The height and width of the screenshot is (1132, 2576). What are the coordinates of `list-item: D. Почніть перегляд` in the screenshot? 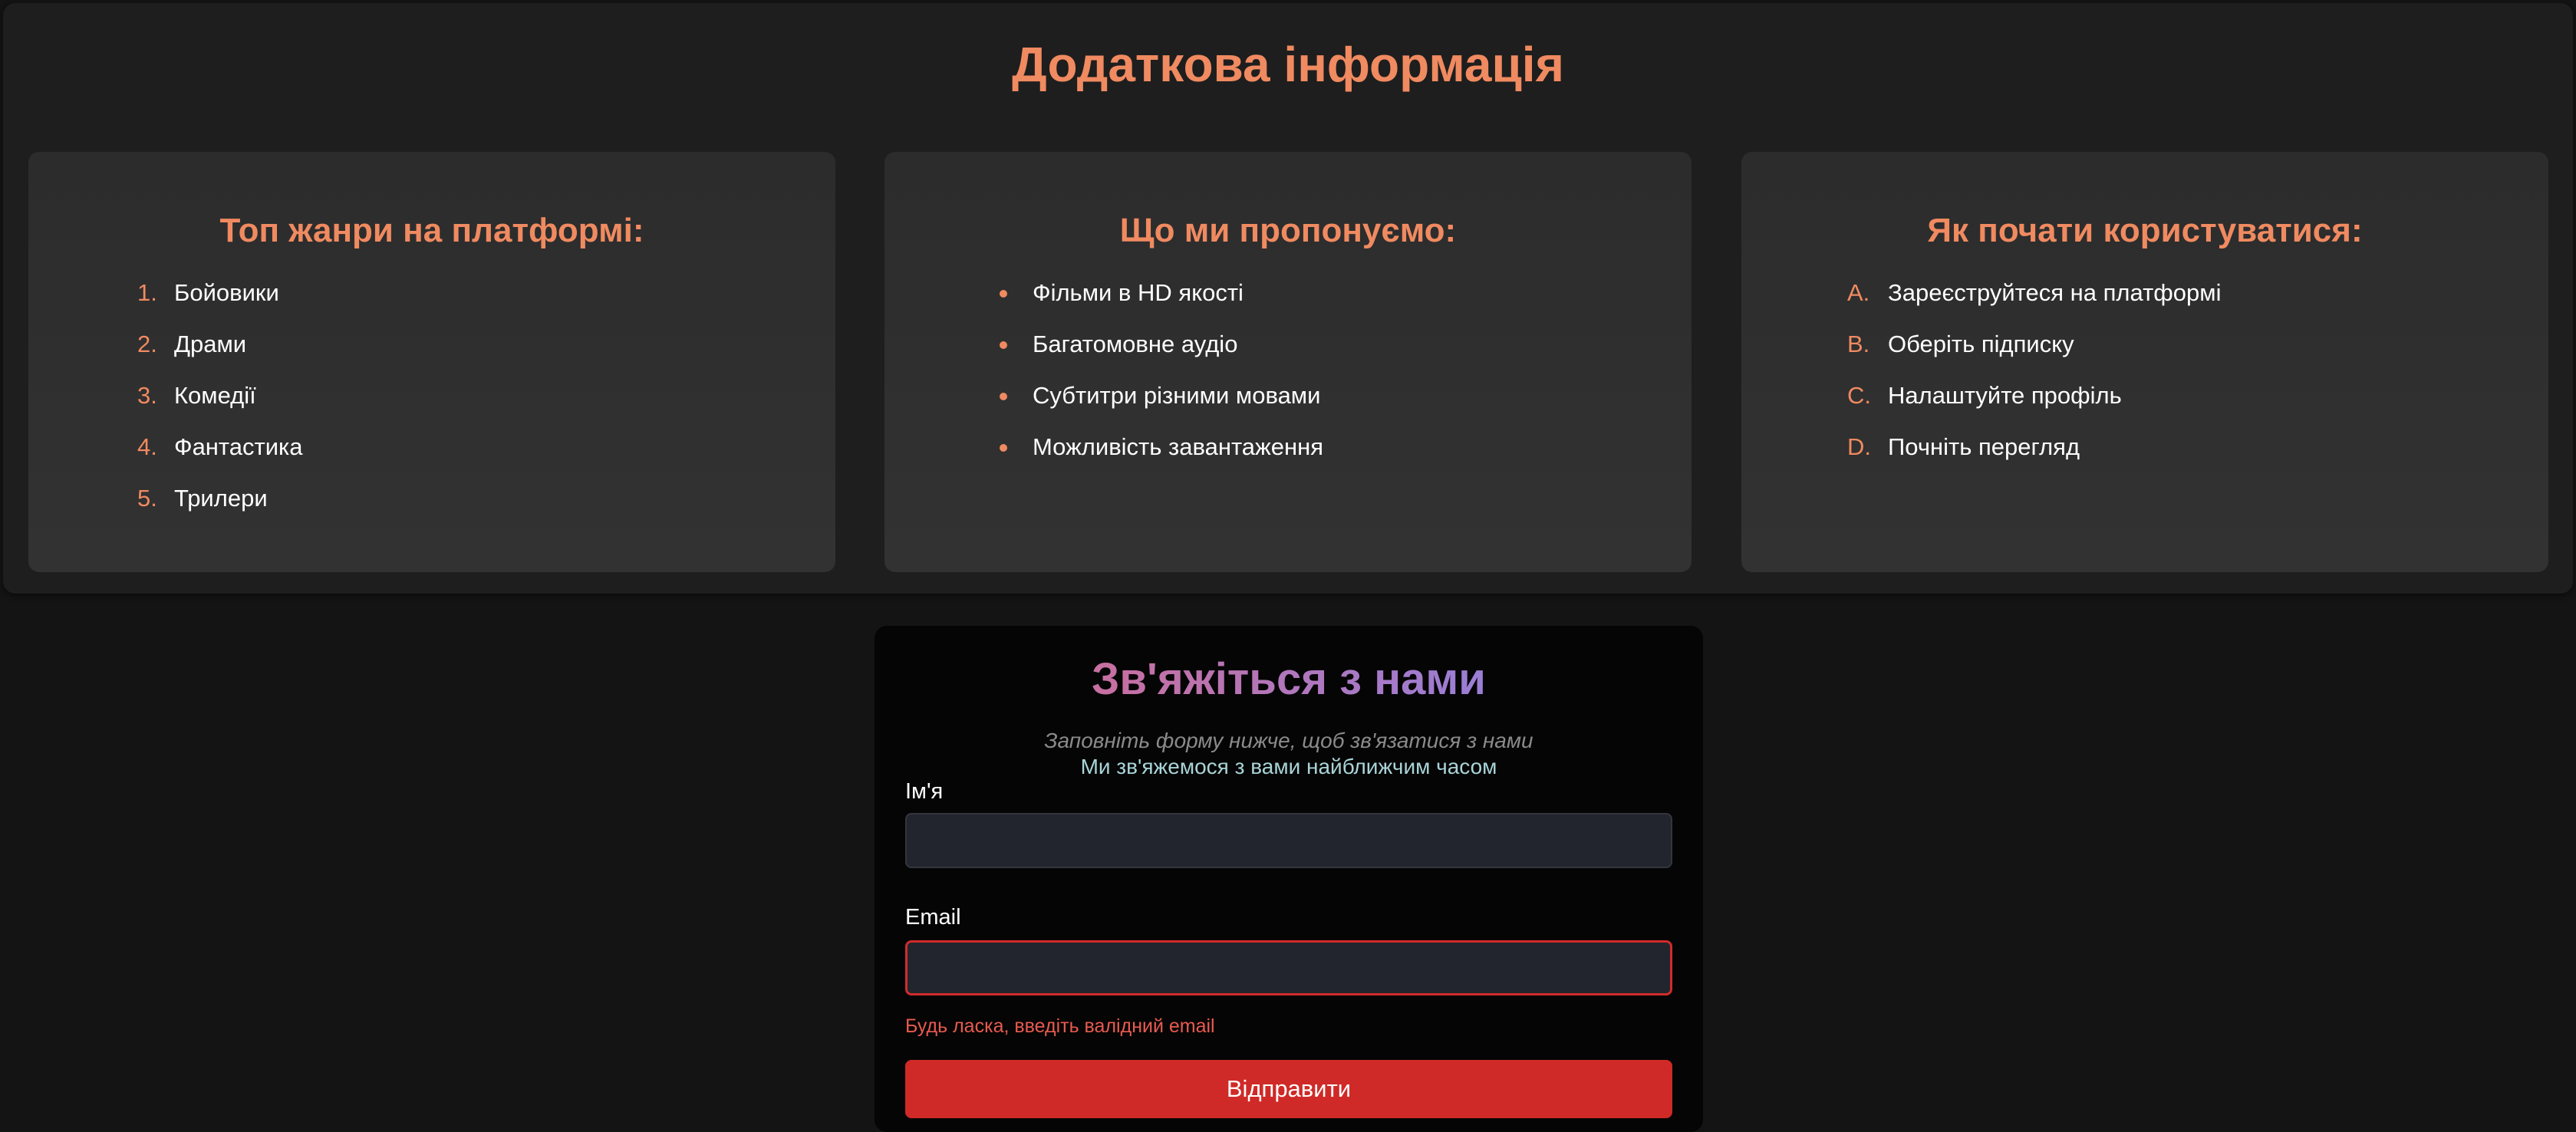 It's located at (2144, 456).